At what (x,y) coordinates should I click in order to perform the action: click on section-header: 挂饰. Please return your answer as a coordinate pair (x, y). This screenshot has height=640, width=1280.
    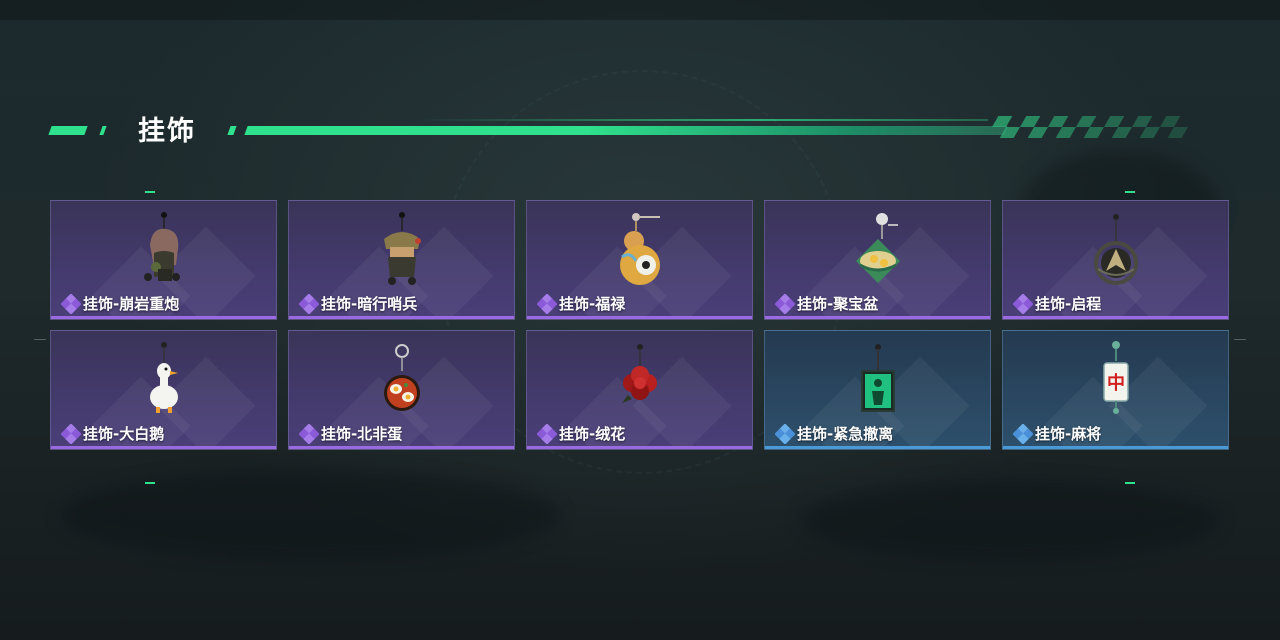
    Looking at the image, I should click on (628, 128).